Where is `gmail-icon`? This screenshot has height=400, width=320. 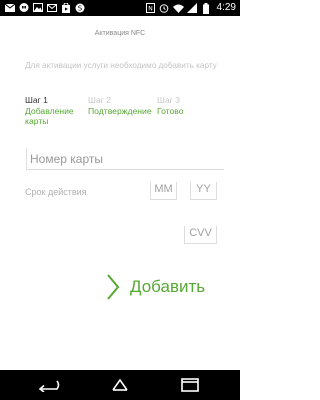
gmail-icon is located at coordinates (9, 7).